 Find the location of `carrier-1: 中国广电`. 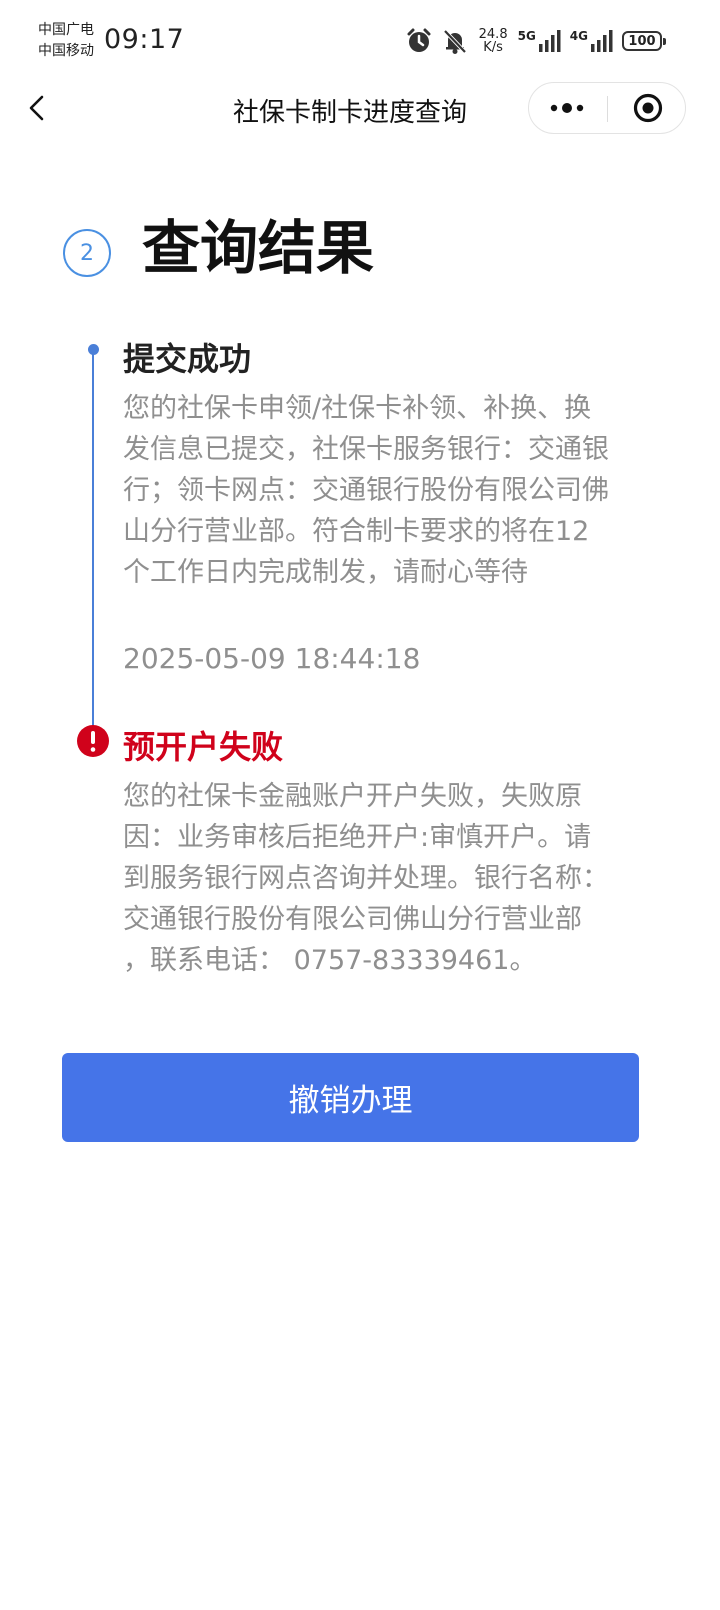

carrier-1: 中国广电 is located at coordinates (66, 30).